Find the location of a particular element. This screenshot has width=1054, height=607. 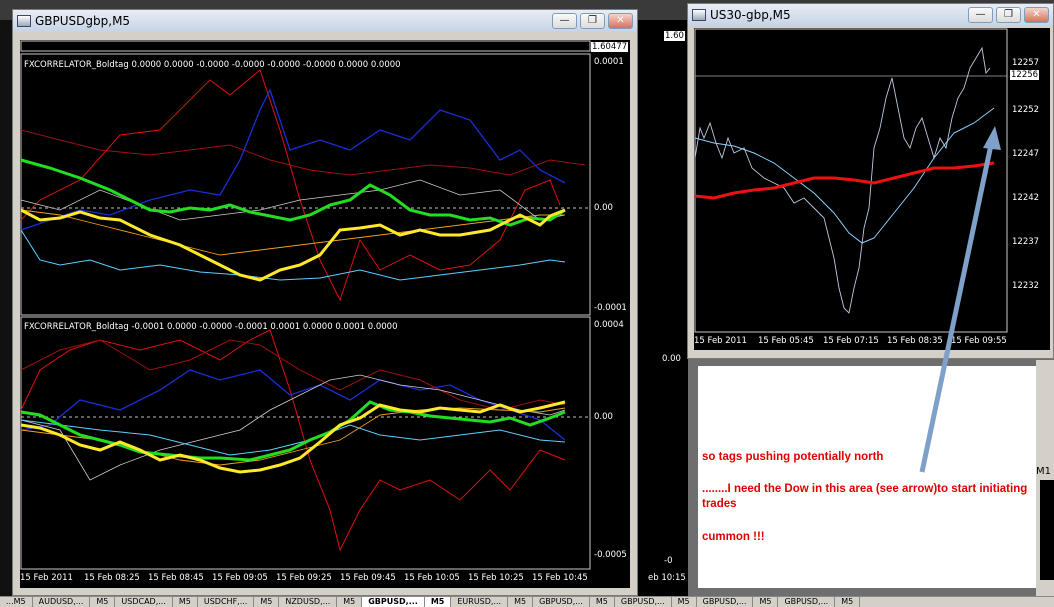

pane1-dark-red-line is located at coordinates (303, 152).